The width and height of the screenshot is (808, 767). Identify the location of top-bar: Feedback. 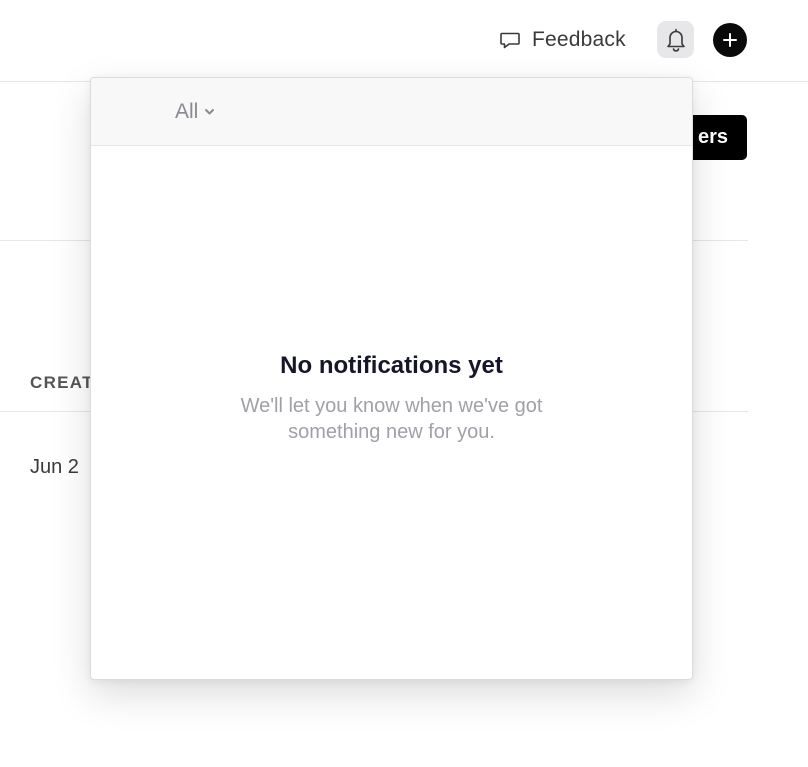
(404, 41).